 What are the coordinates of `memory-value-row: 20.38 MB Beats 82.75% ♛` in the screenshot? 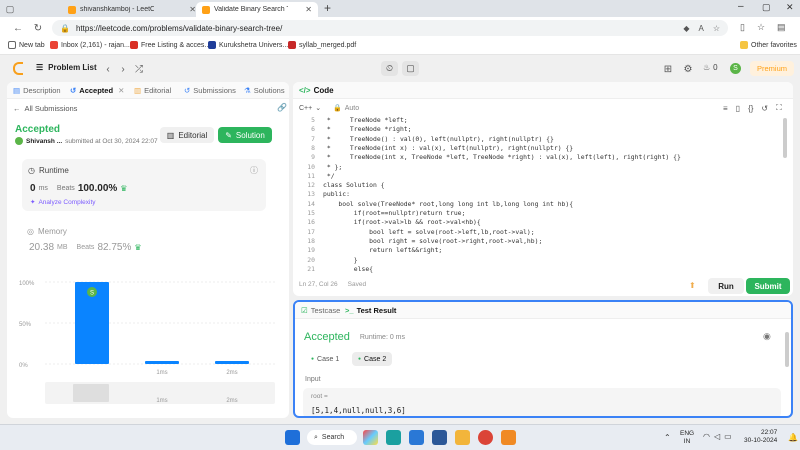 It's located at (85, 247).